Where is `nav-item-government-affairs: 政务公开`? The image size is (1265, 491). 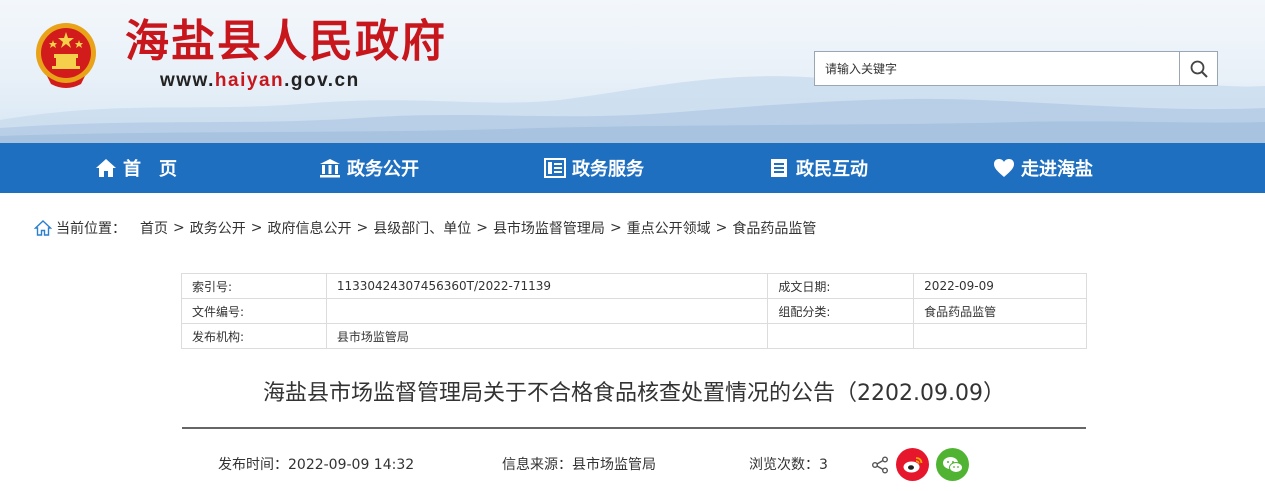 nav-item-government-affairs: 政务公开 is located at coordinates (369, 168).